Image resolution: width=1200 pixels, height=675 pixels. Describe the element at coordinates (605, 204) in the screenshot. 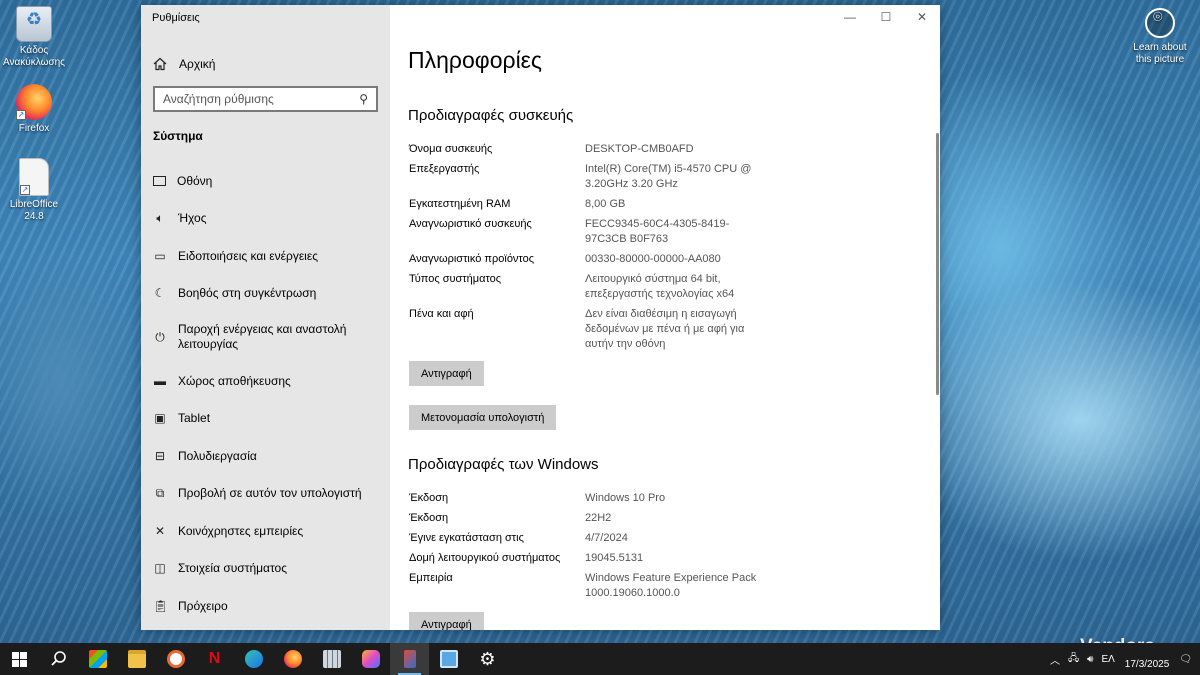

I see `spec-value: 8,00 GB` at that location.